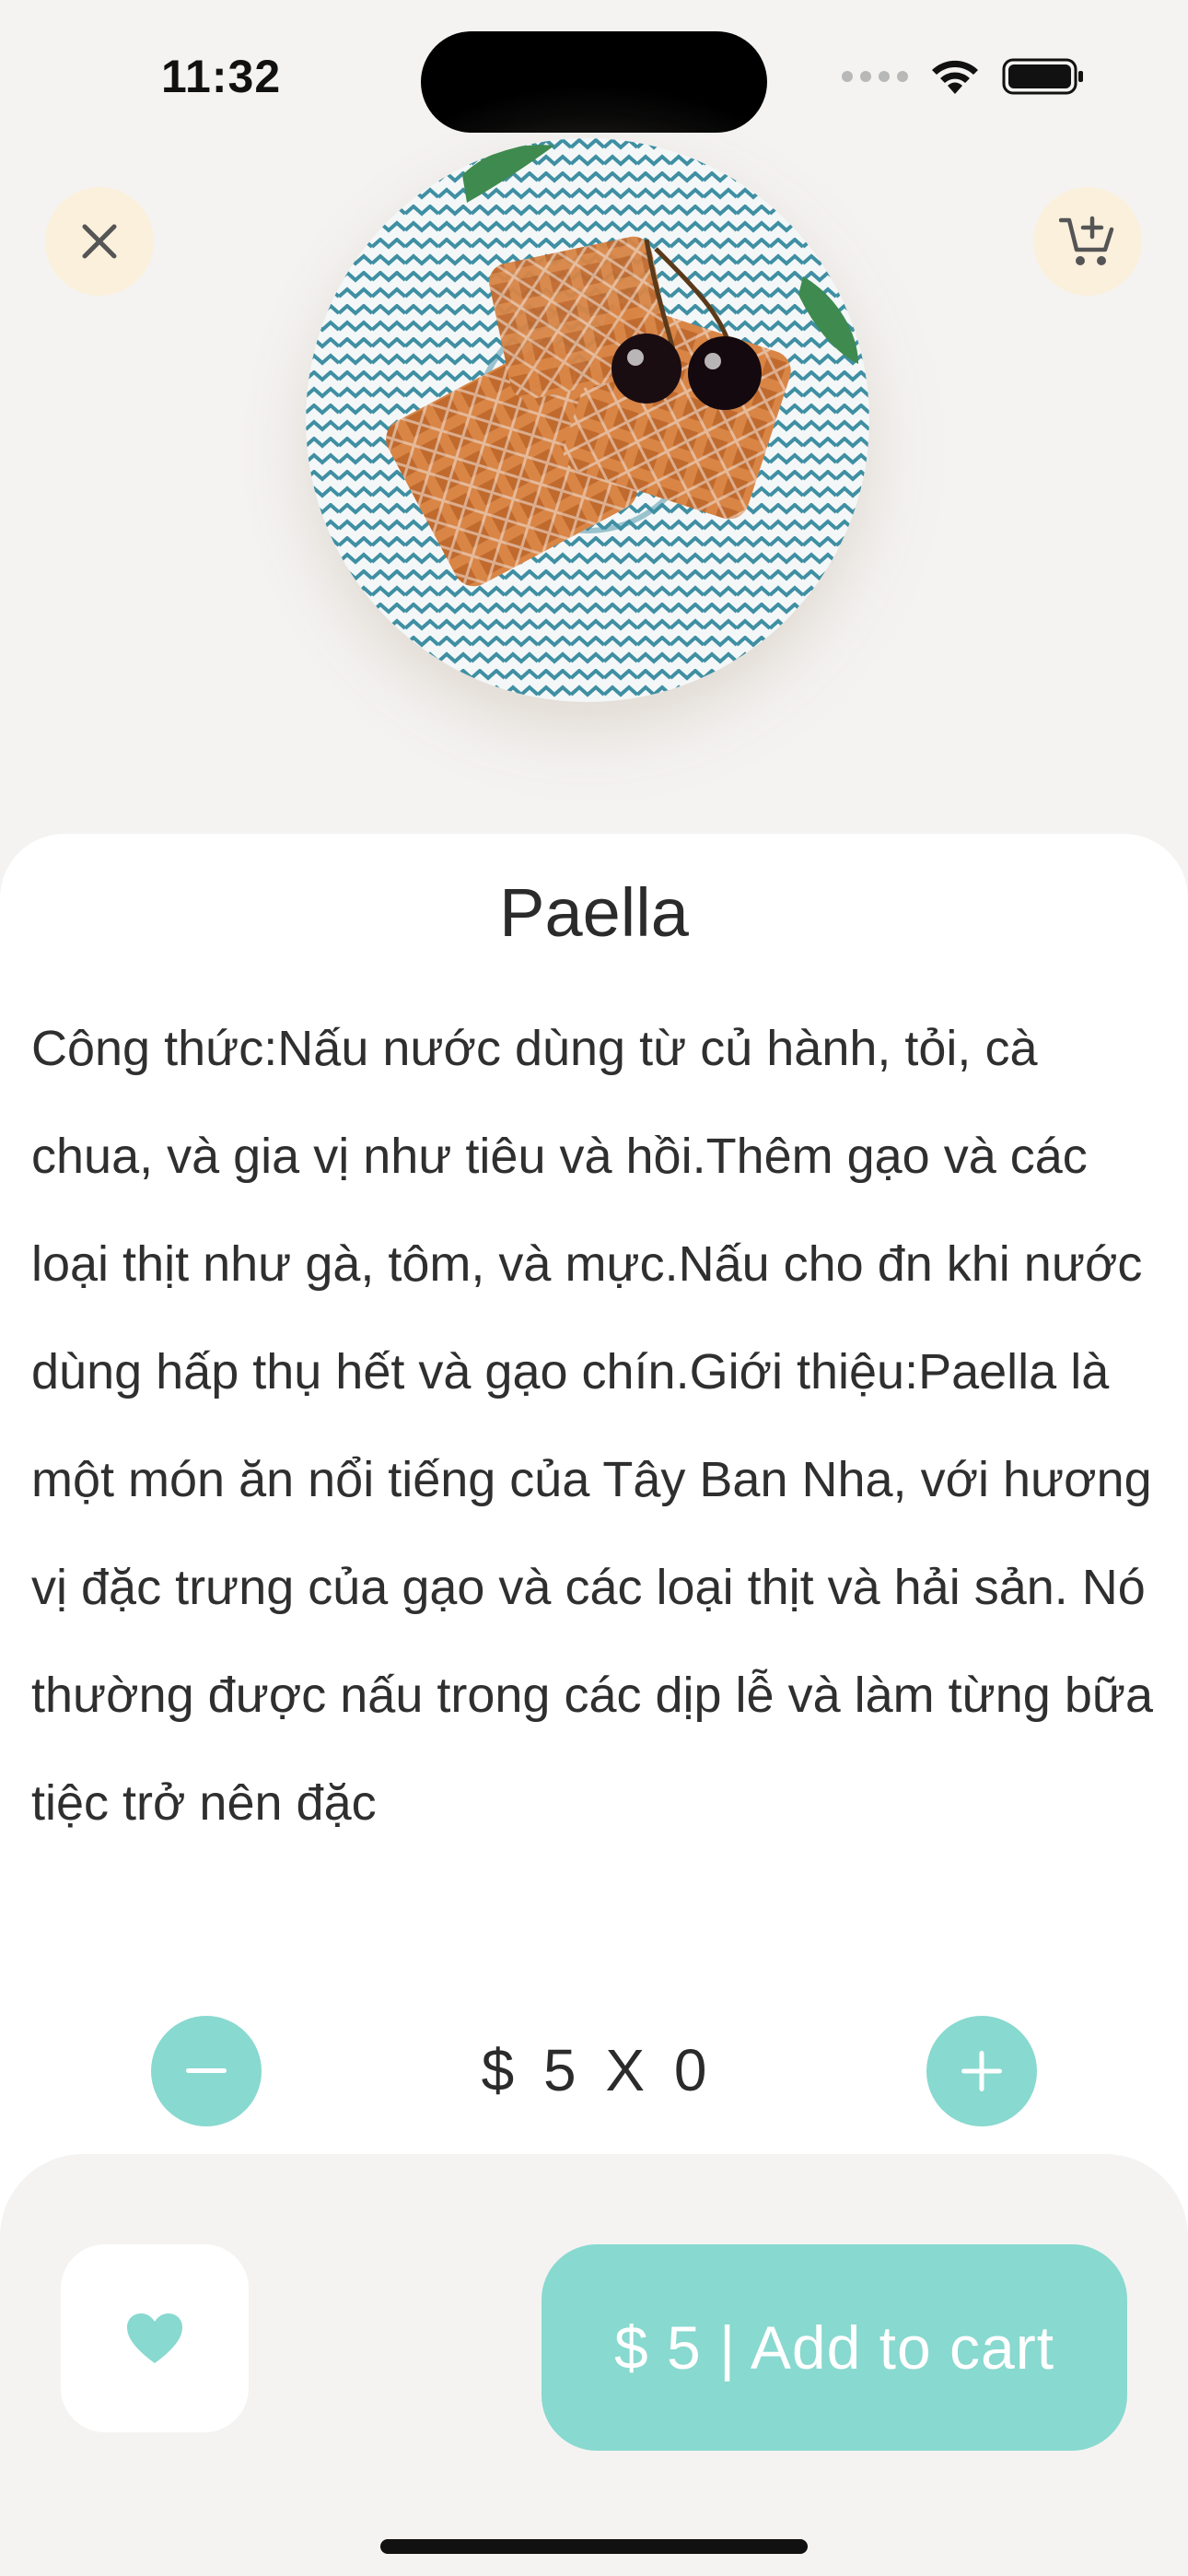 Image resolution: width=1188 pixels, height=2576 pixels. What do you see at coordinates (594, 2071) in the screenshot?
I see `quantity-stepper: $ 5 X 0` at bounding box center [594, 2071].